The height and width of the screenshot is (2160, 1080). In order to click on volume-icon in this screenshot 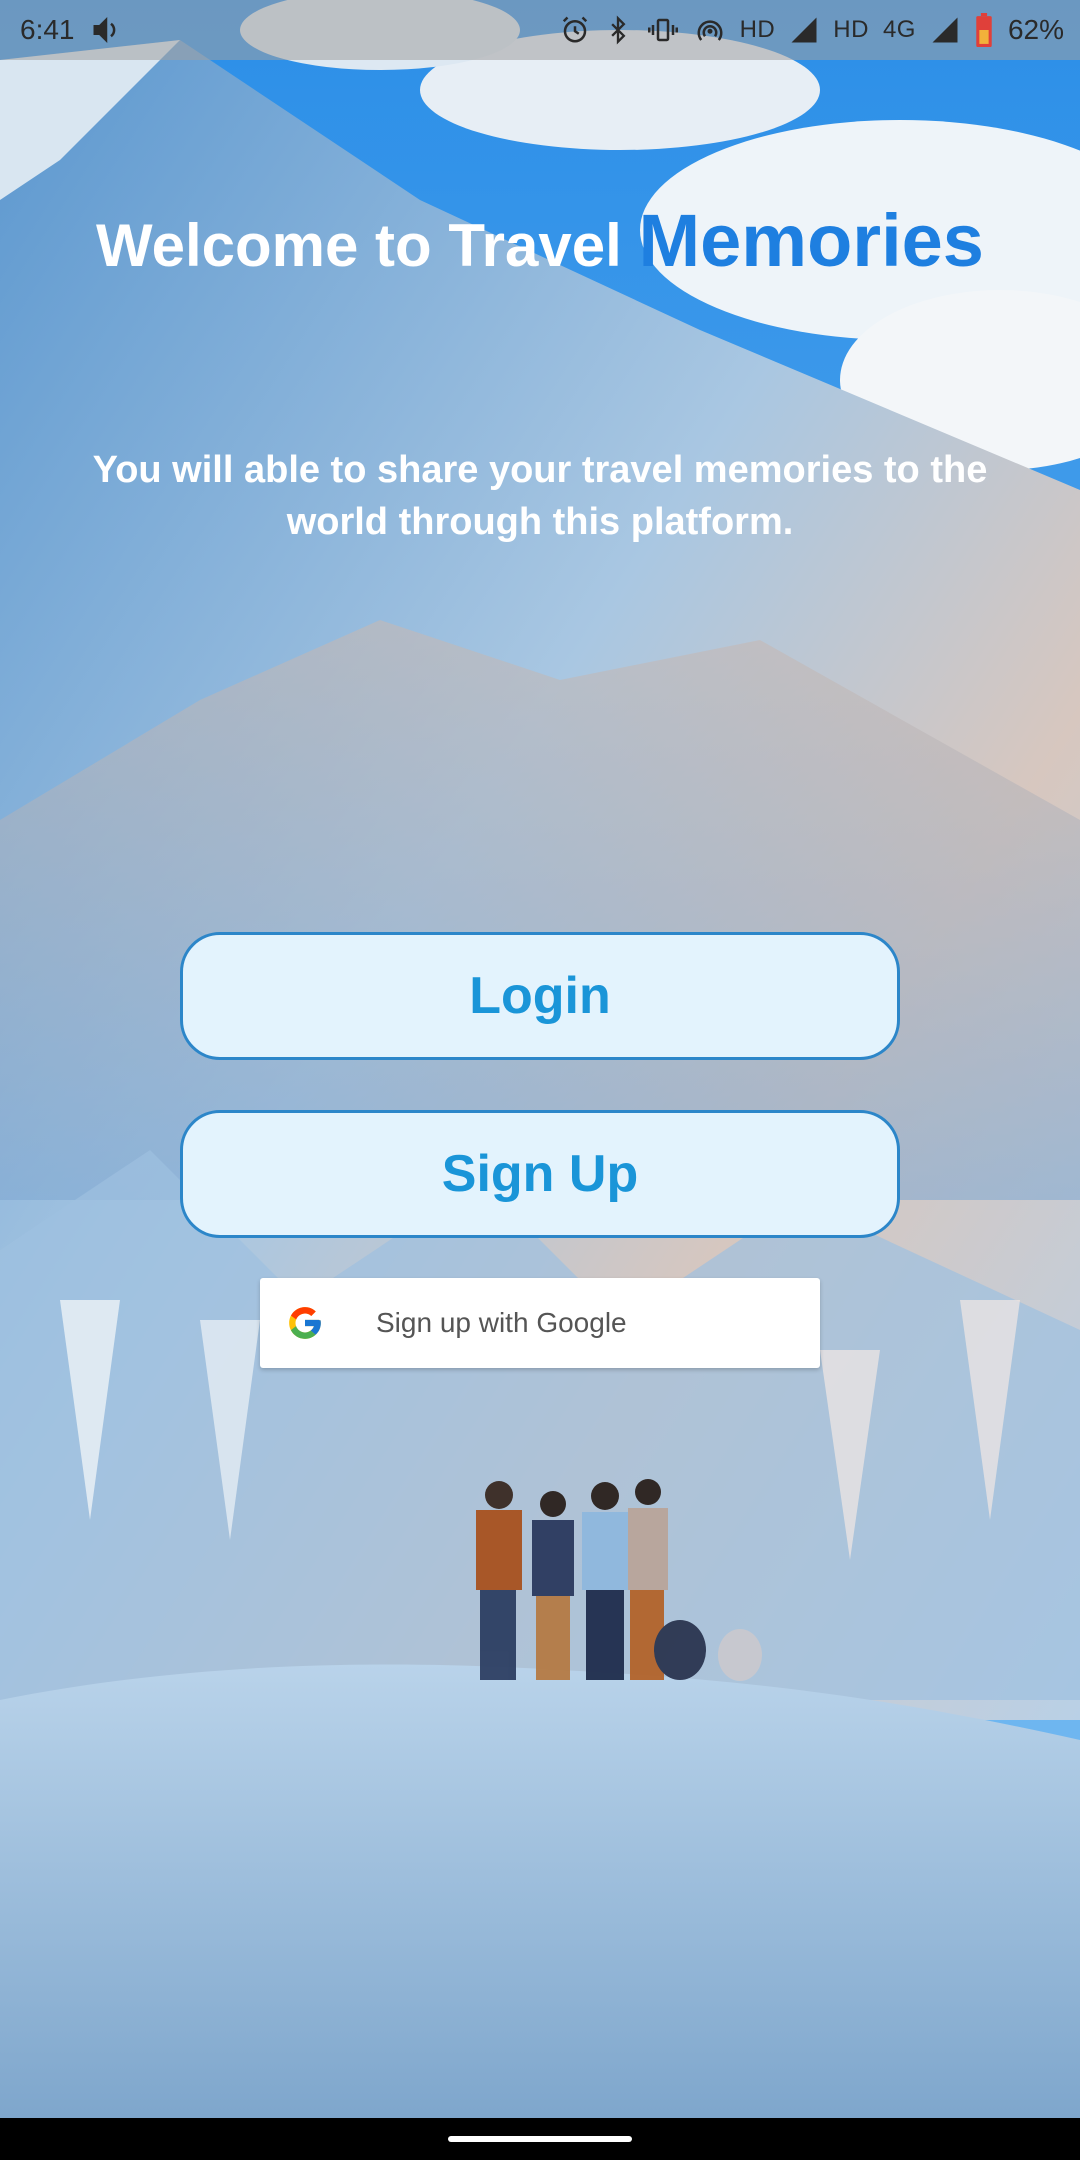, I will do `click(106, 30)`.